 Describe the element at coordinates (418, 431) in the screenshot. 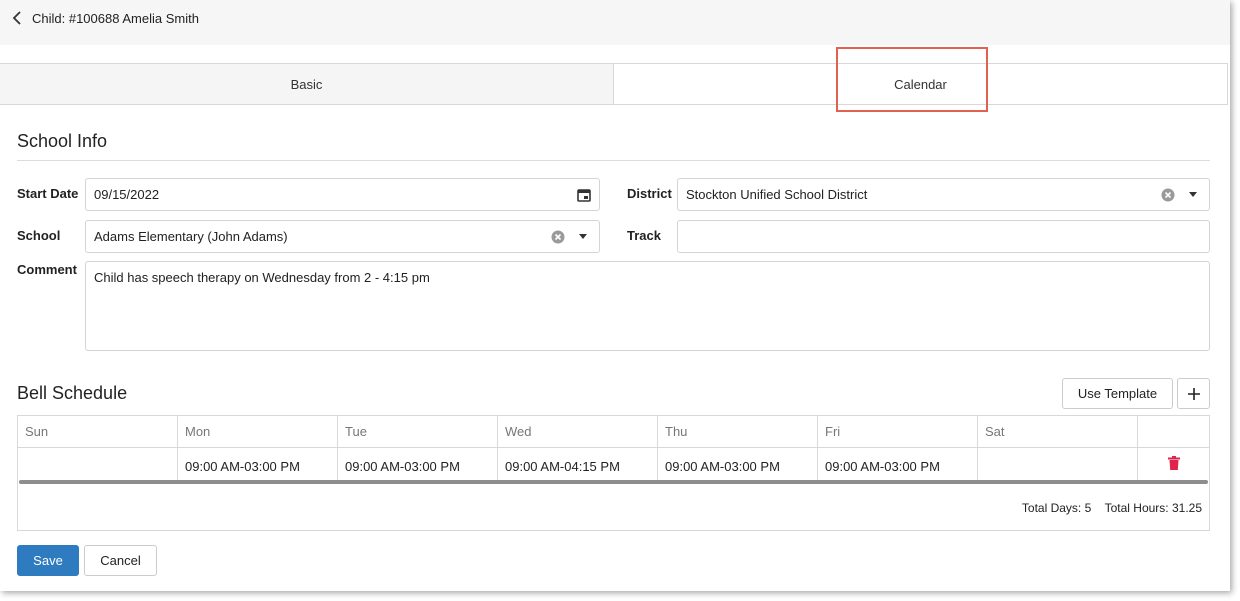

I see `column-header: Tue` at that location.